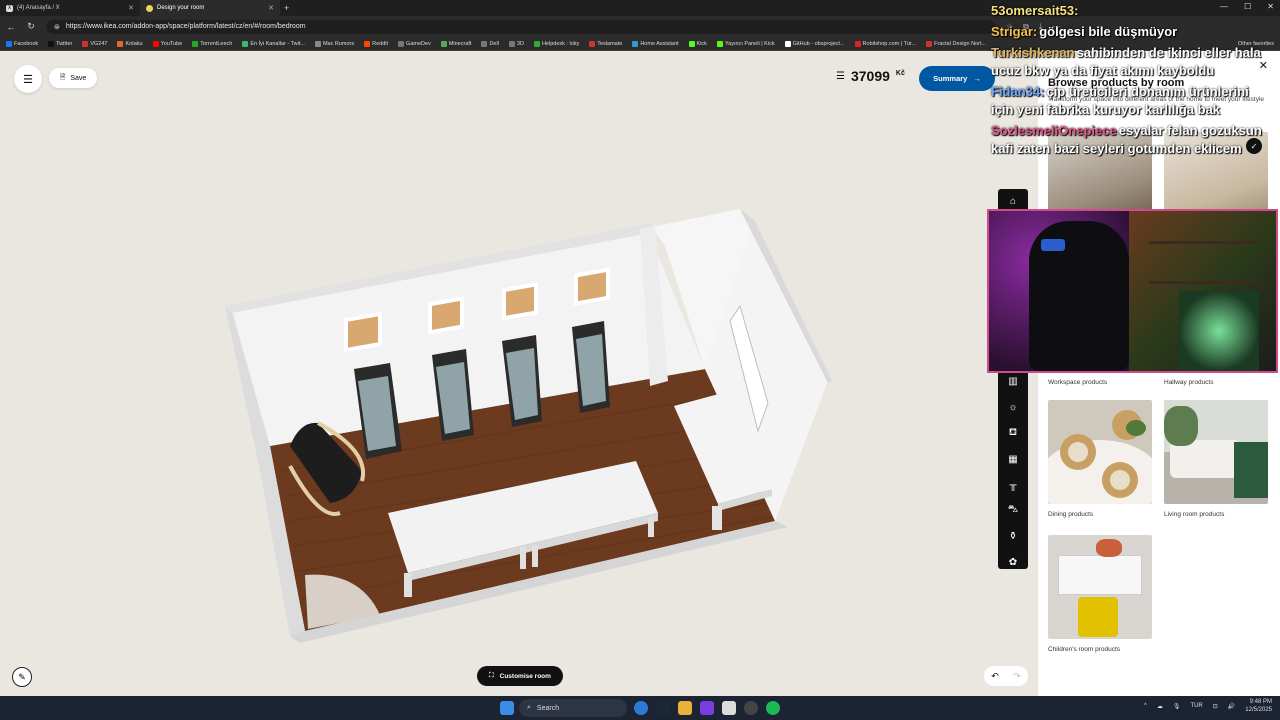 The height and width of the screenshot is (720, 1280). I want to click on undo-icon: ↶, so click(995, 676).